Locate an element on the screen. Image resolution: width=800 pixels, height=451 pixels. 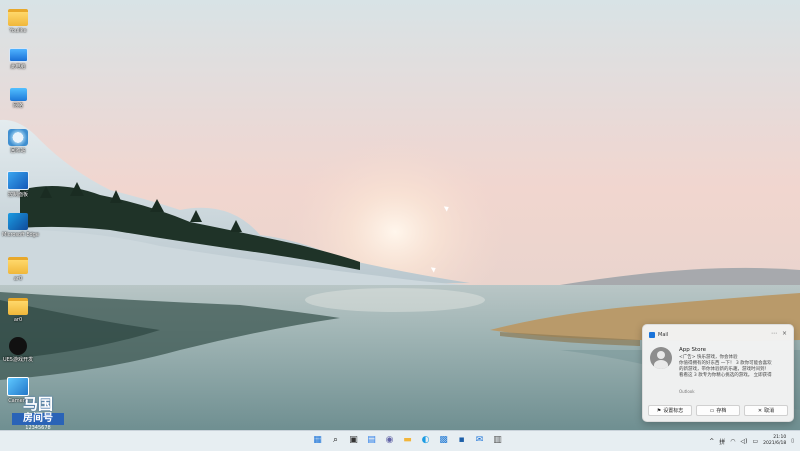
watermark-room-label: 房间号 is located at coordinates (38, 419).